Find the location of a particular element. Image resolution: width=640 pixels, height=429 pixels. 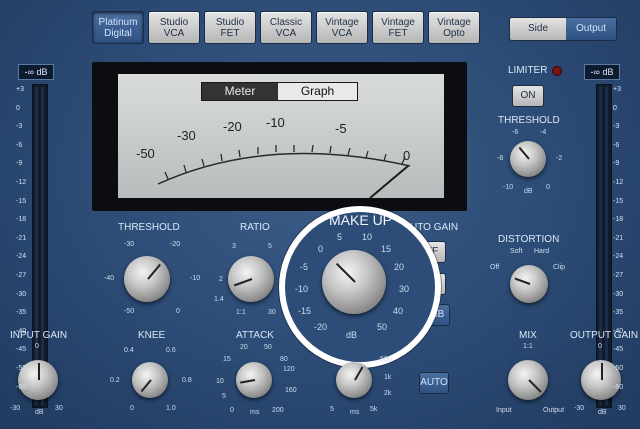

limiter-label: LIMITER is located at coordinates (528, 70).